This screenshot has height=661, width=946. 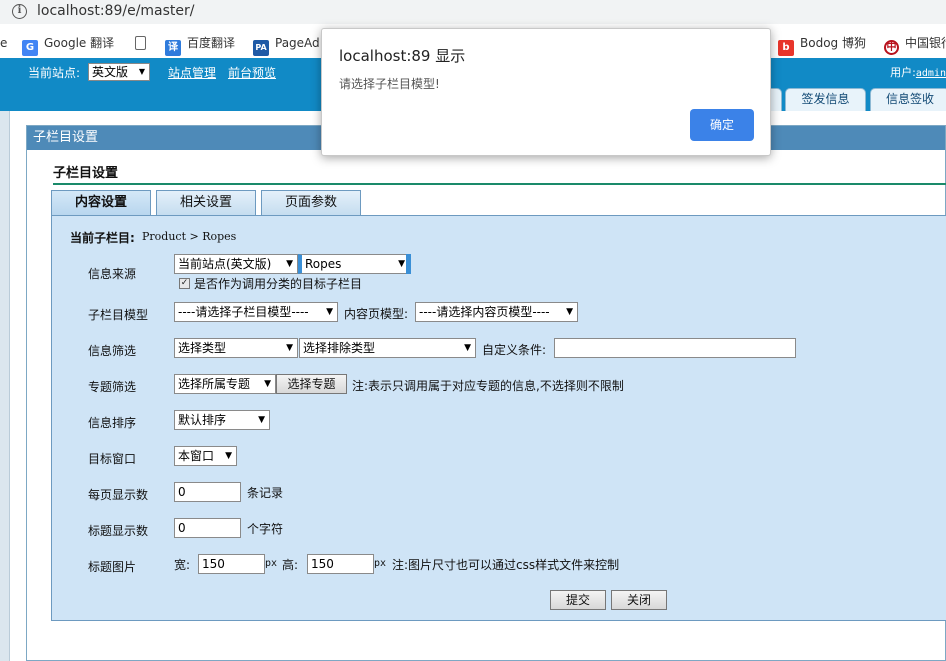 I want to click on address-bar: i localhost:89/e/master/, so click(x=473, y=12).